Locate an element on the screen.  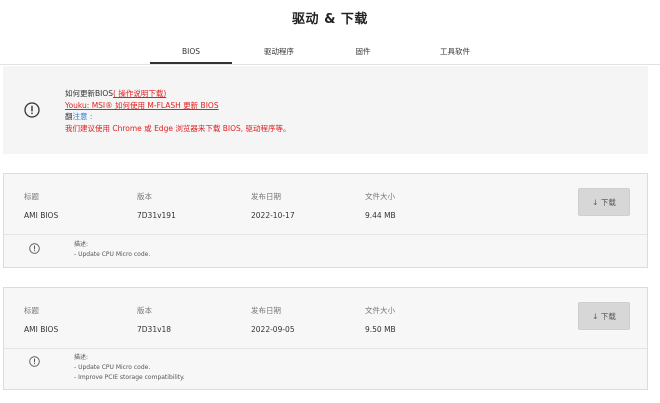
notice-line-how-to: 如何更新BIOS( 操作说明下载) is located at coordinates (178, 94).